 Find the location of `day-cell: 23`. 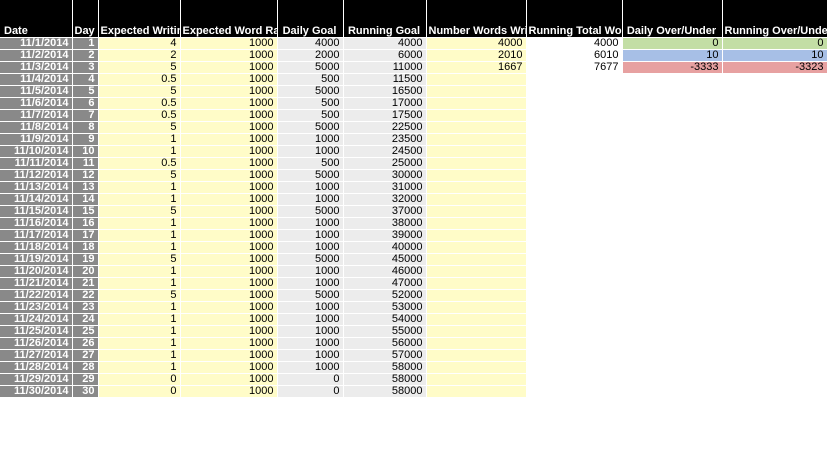

day-cell: 23 is located at coordinates (85, 307).